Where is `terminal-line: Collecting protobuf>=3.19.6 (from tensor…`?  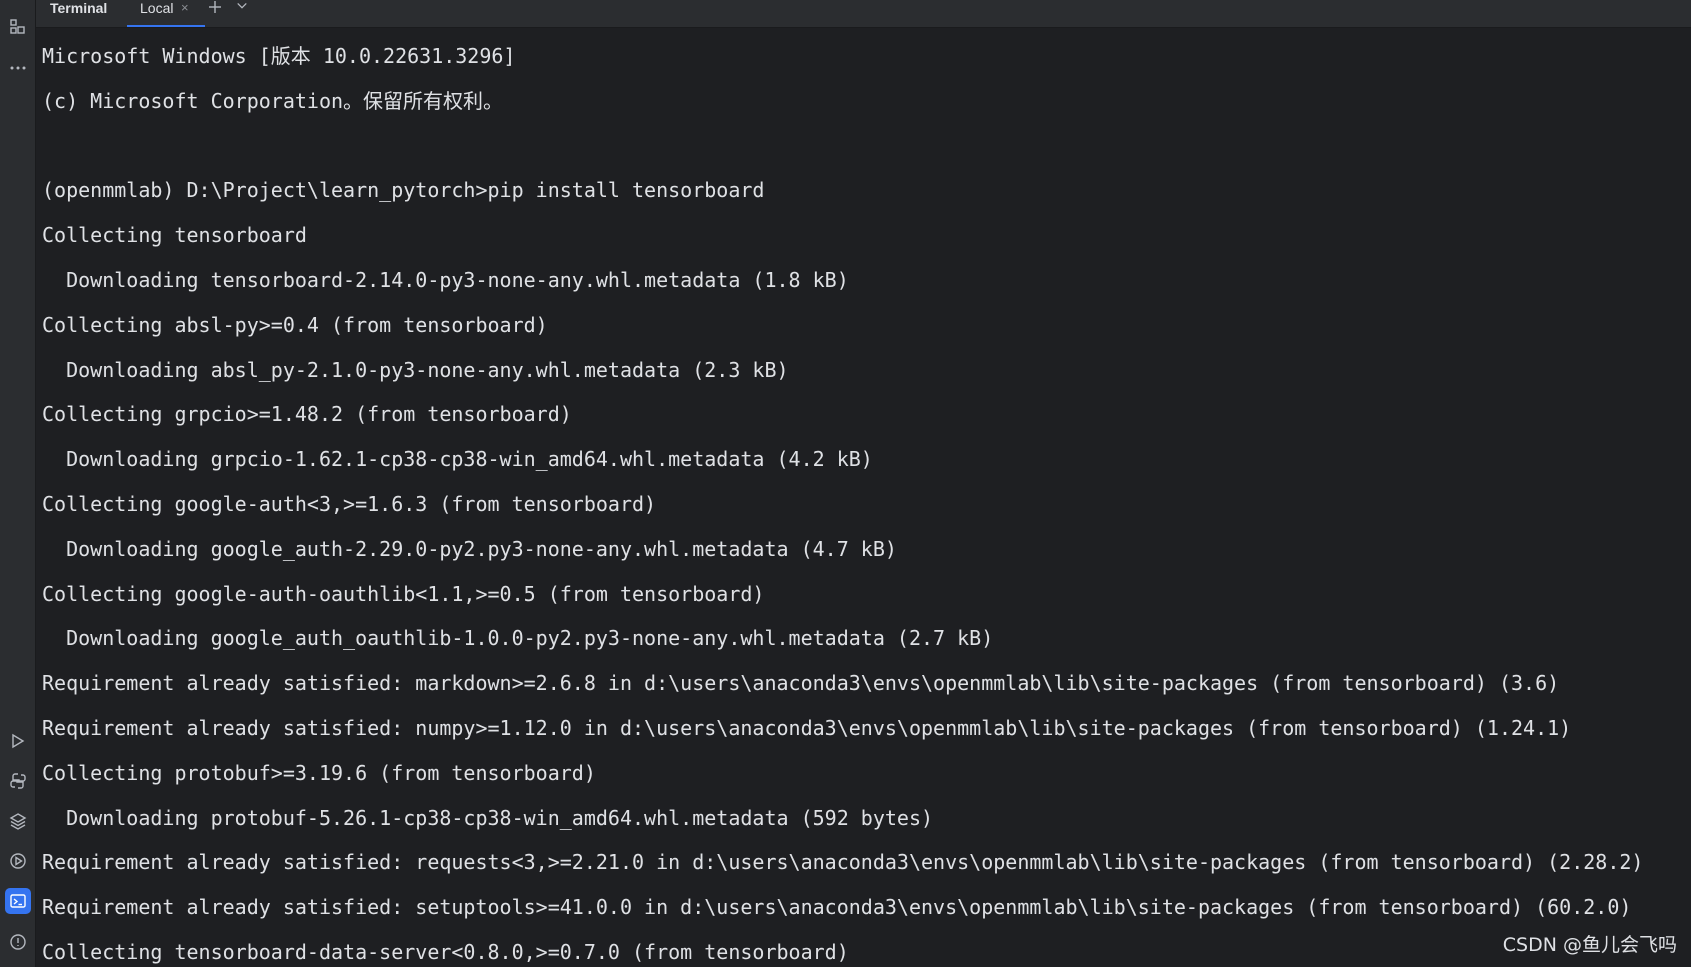
terminal-line: Collecting protobuf>=3.19.6 (from tensor… is located at coordinates (319, 772).